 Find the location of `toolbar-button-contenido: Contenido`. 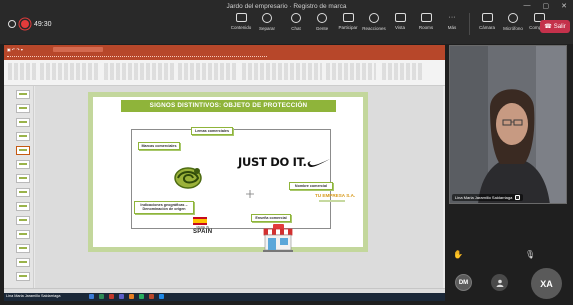

toolbar-button-contenido: Contenido is located at coordinates (241, 22).